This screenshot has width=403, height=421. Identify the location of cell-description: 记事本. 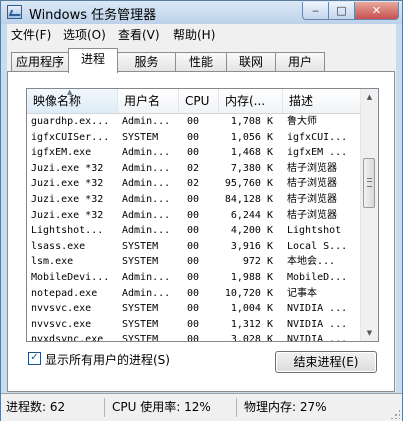
(302, 293).